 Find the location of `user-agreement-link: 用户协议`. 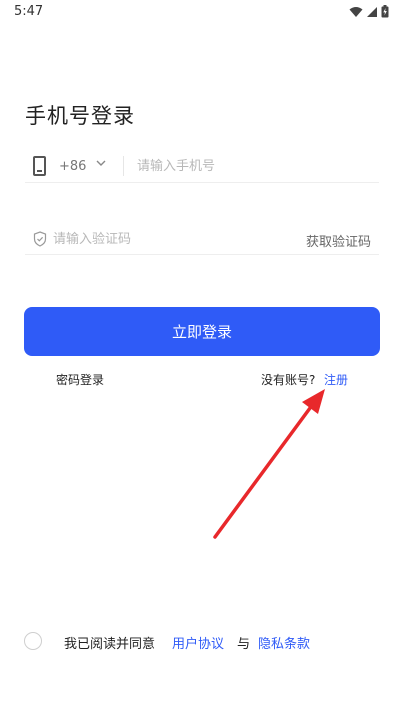

user-agreement-link: 用户协议 is located at coordinates (198, 642).